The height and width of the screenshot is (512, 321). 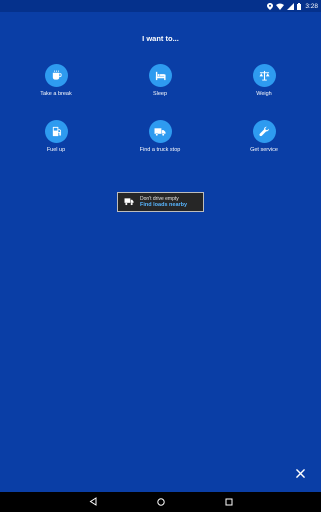 What do you see at coordinates (291, 6) in the screenshot?
I see `signal-icon` at bounding box center [291, 6].